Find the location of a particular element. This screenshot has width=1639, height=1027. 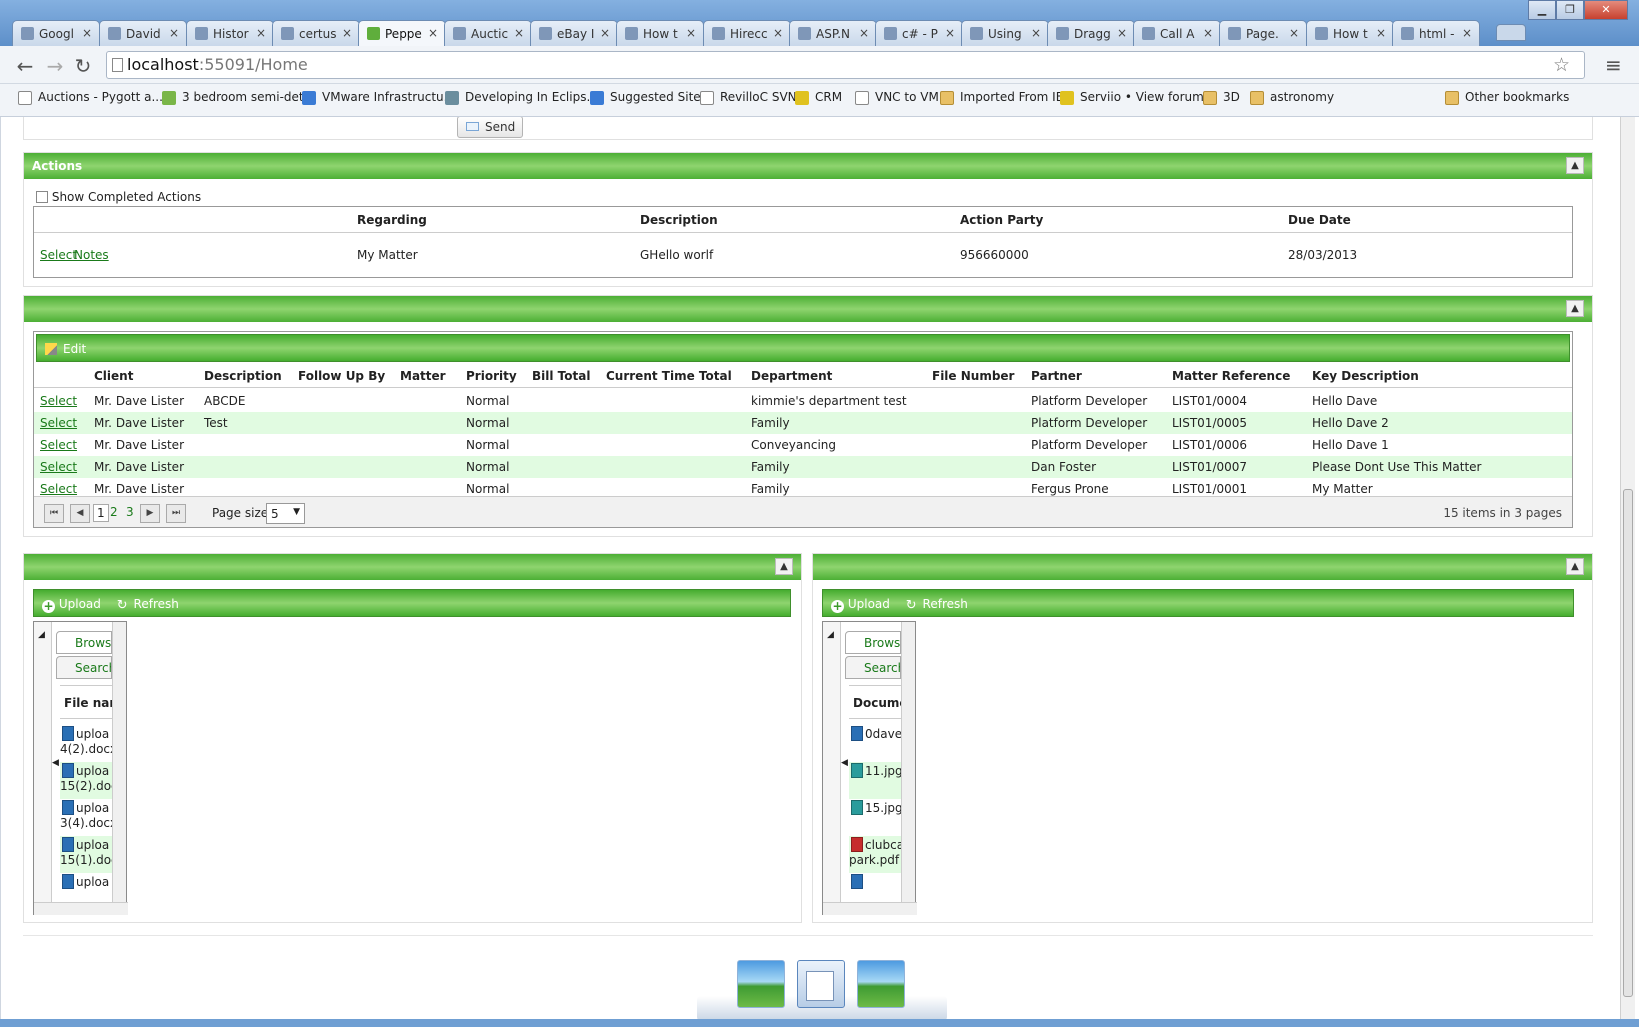

left_files-vscroll is located at coordinates (119, 762).